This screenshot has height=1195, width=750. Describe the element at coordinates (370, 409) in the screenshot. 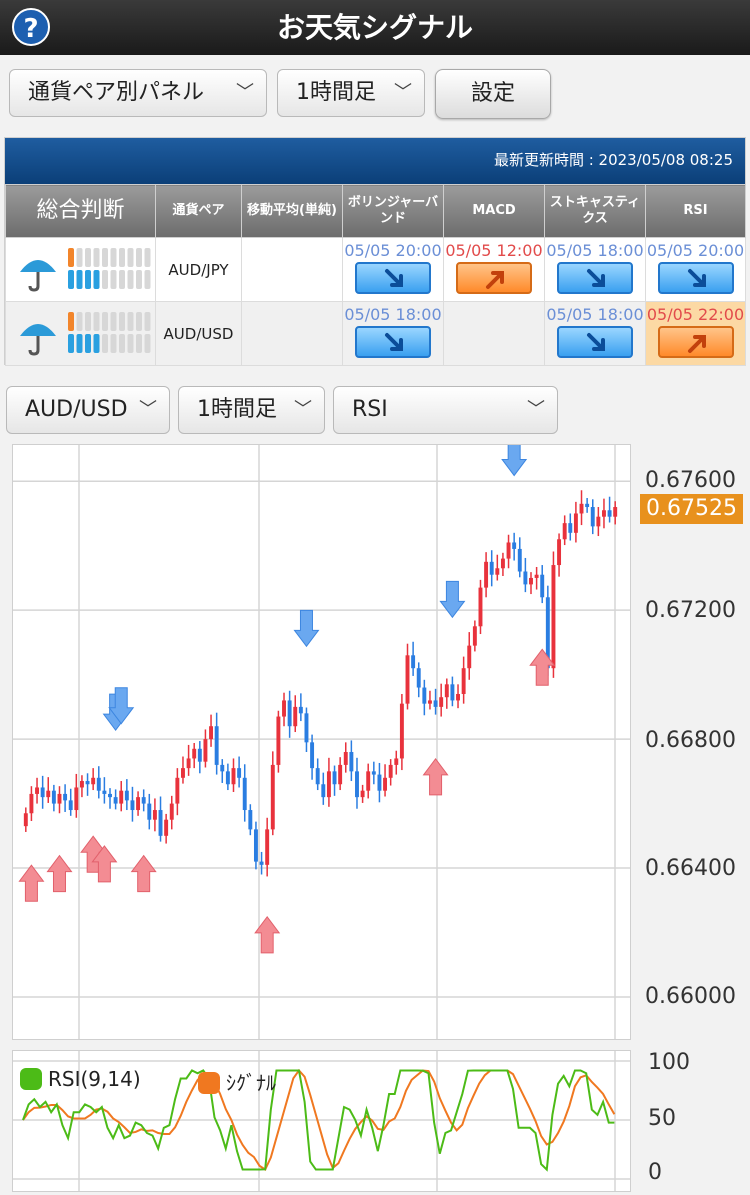

I see `indicator-select-label: RSI` at that location.